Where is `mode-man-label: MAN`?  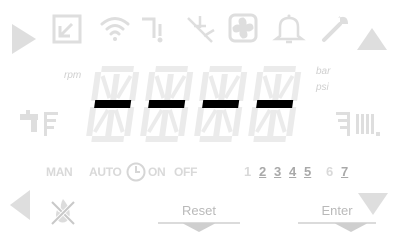
mode-man-label: MAN is located at coordinates (59, 172).